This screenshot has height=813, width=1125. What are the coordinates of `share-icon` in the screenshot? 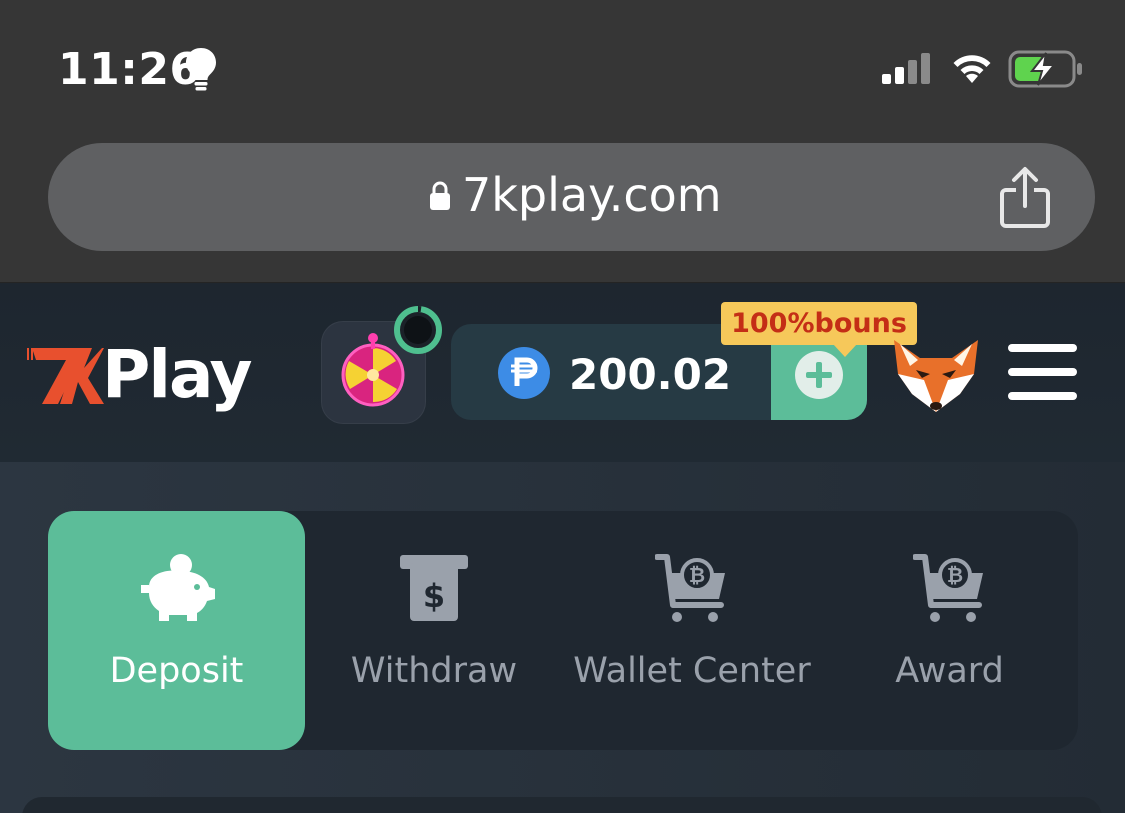 It's located at (1025, 200).